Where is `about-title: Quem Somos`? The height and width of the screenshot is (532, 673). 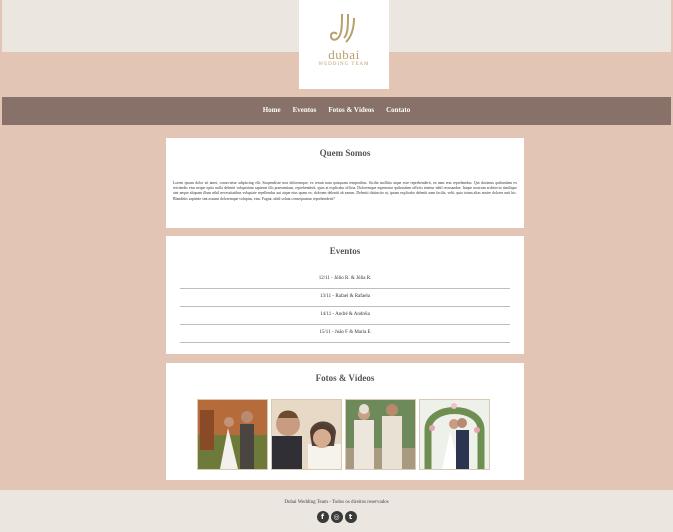 about-title: Quem Somos is located at coordinates (345, 153).